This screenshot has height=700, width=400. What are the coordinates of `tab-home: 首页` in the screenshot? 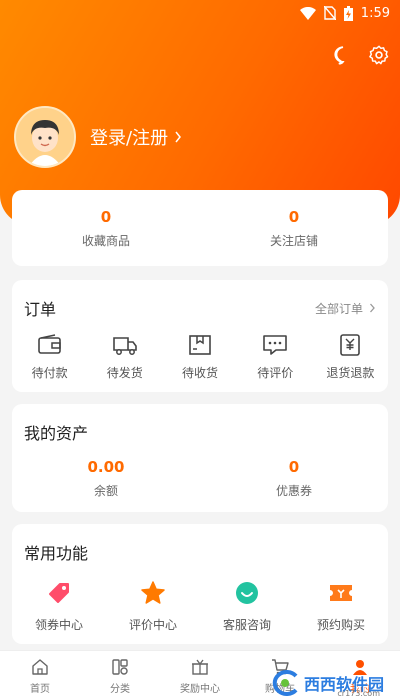 It's located at (40, 675).